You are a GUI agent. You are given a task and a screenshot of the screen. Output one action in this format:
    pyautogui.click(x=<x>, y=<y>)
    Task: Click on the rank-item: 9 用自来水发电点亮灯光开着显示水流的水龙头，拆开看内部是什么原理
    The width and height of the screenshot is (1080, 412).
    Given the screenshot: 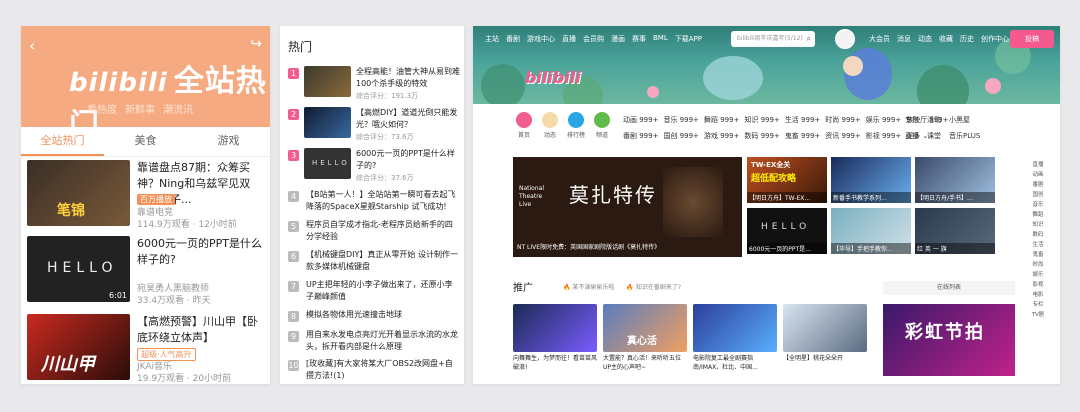 What is the action you would take?
    pyautogui.click(x=374, y=341)
    